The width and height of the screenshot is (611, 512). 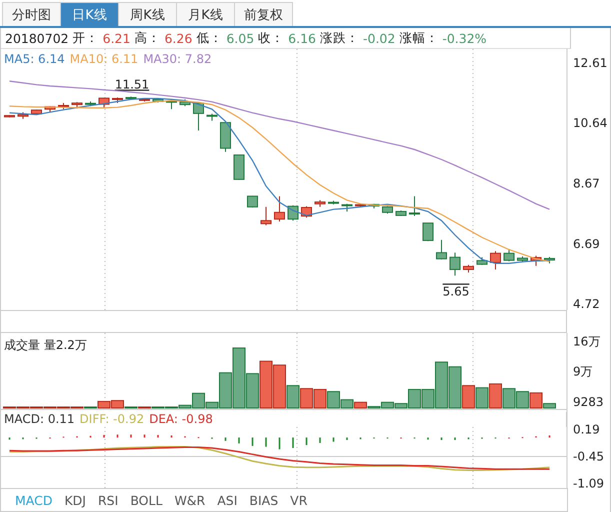 What do you see at coordinates (586, 243) in the screenshot?
I see `axis-label: 6.69` at bounding box center [586, 243].